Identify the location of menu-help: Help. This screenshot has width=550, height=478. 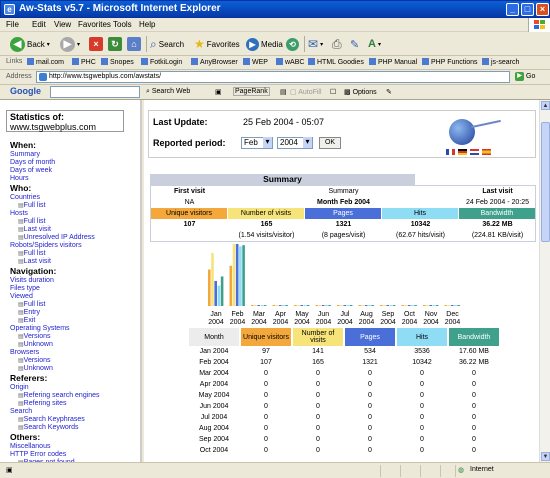
(147, 24).